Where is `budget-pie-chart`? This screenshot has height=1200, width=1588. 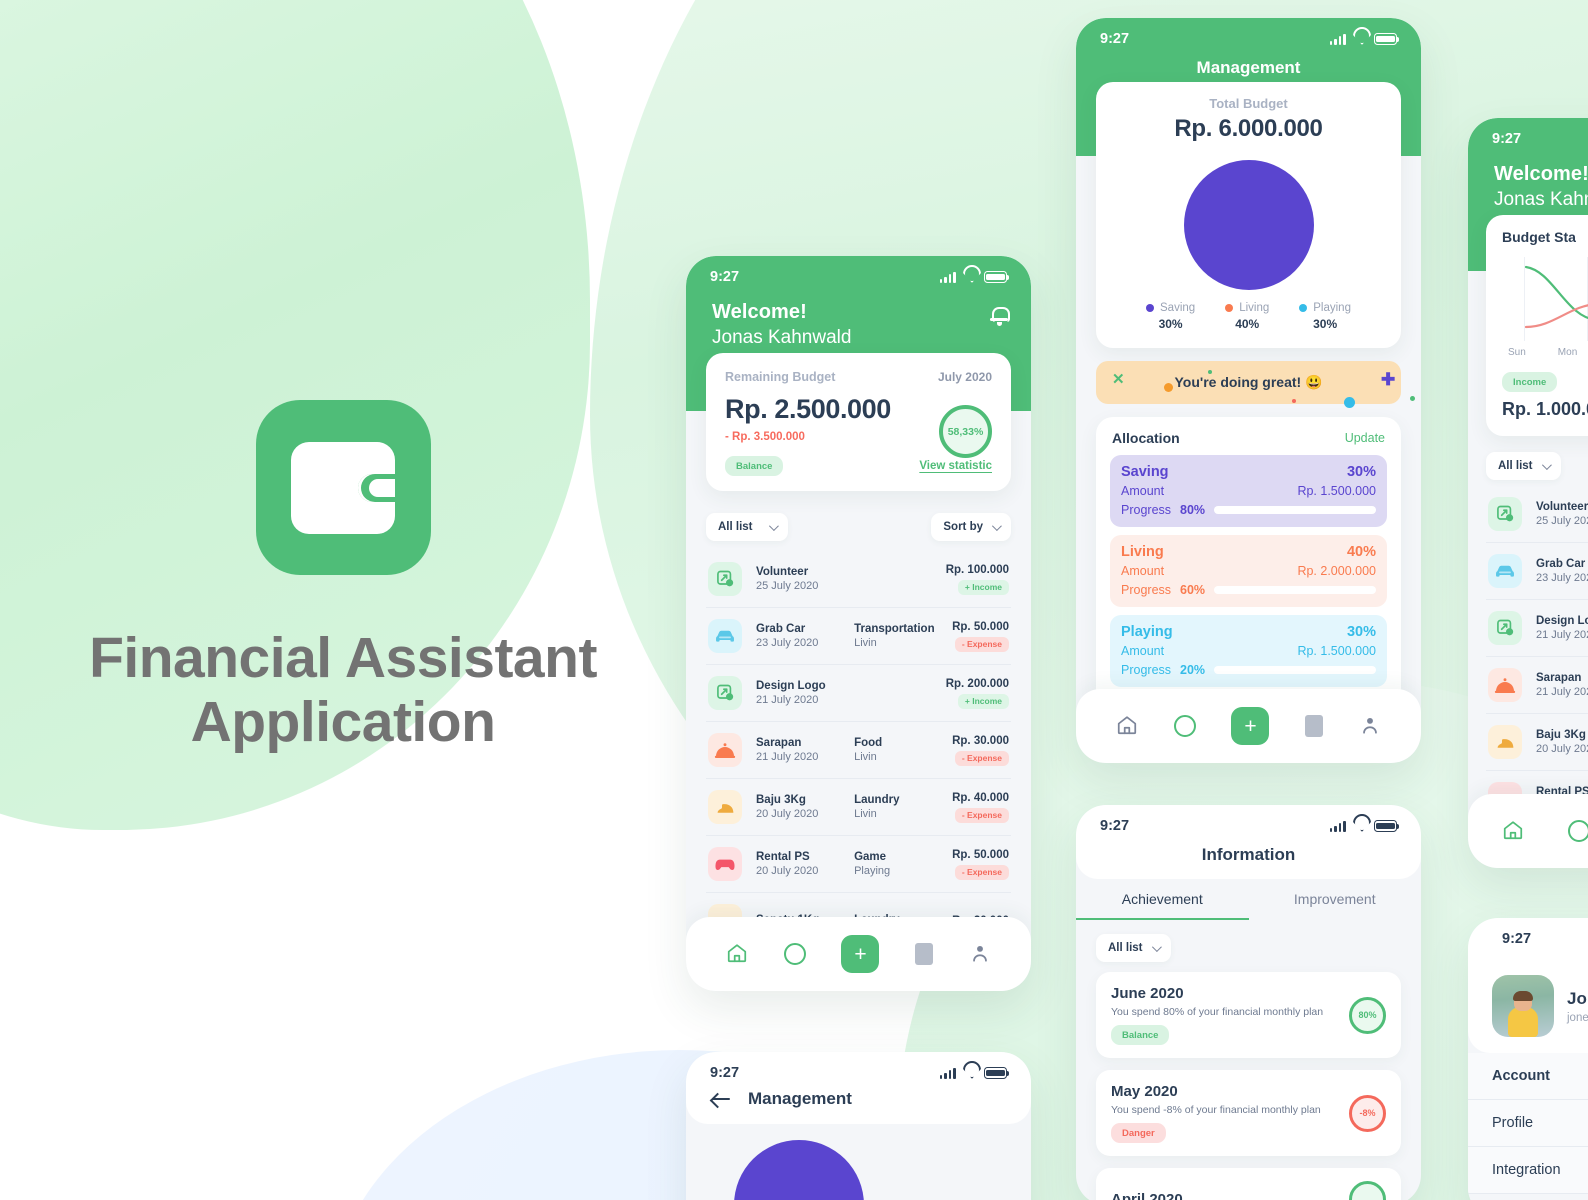
budget-pie-chart is located at coordinates (799, 1170).